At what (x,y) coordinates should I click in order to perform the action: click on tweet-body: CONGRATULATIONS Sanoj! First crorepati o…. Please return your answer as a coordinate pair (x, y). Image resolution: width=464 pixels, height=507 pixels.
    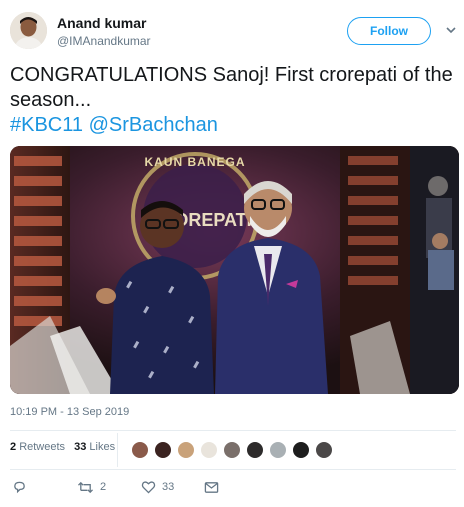
    Looking at the image, I should click on (231, 87).